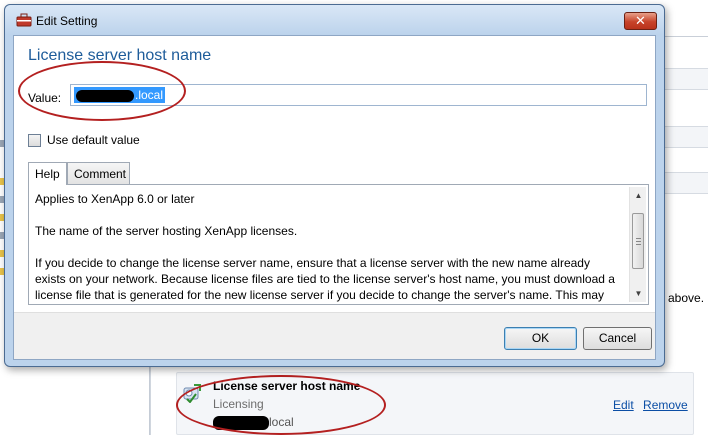  What do you see at coordinates (665, 405) in the screenshot?
I see `remove-link: Remove` at bounding box center [665, 405].